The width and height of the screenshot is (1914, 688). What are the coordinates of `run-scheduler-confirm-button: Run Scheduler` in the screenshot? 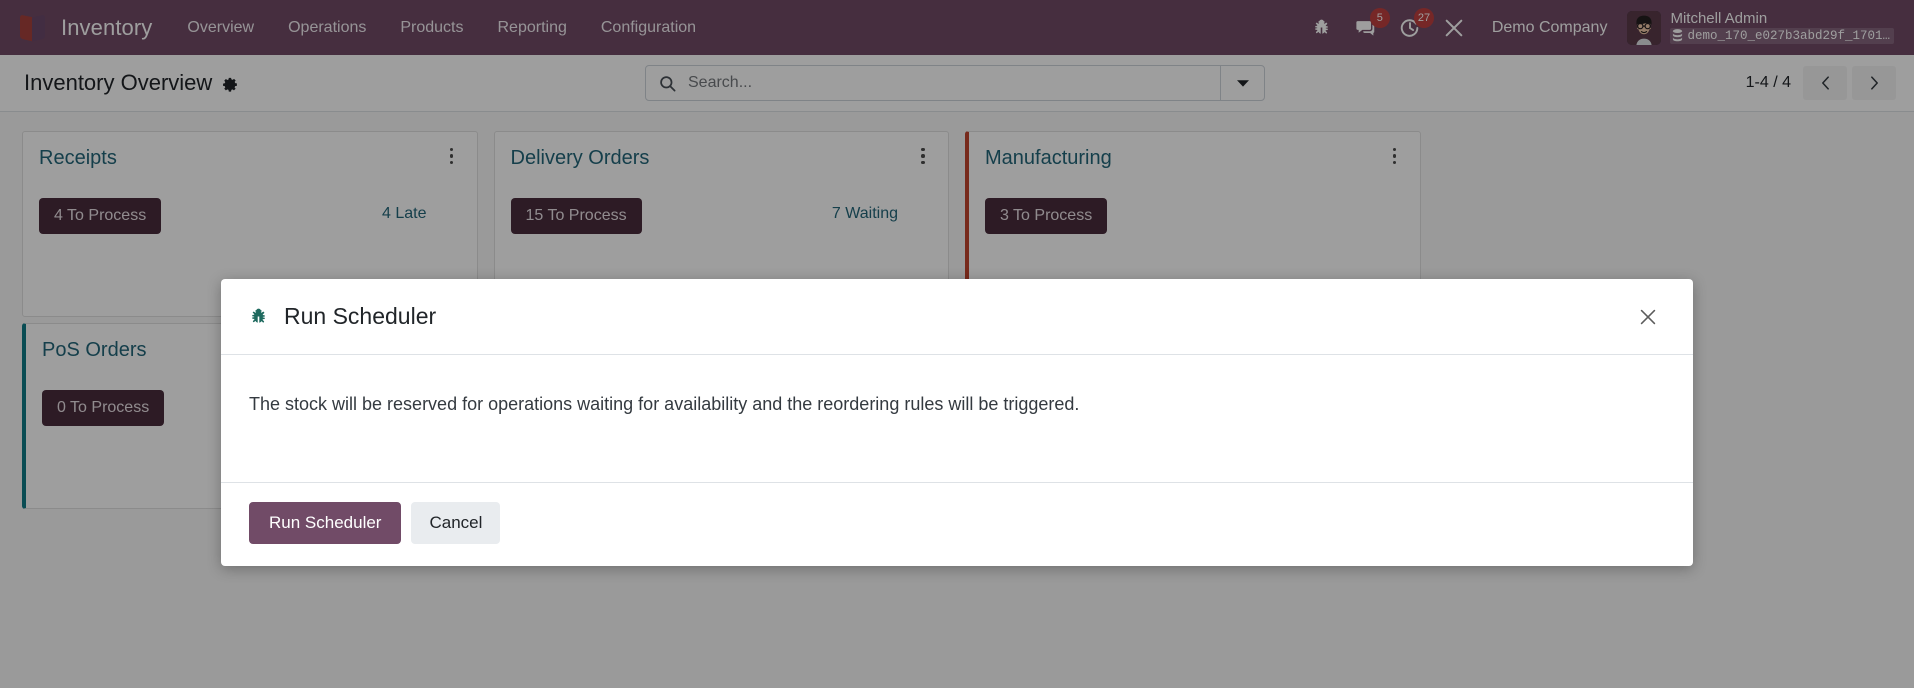 It's located at (325, 523).